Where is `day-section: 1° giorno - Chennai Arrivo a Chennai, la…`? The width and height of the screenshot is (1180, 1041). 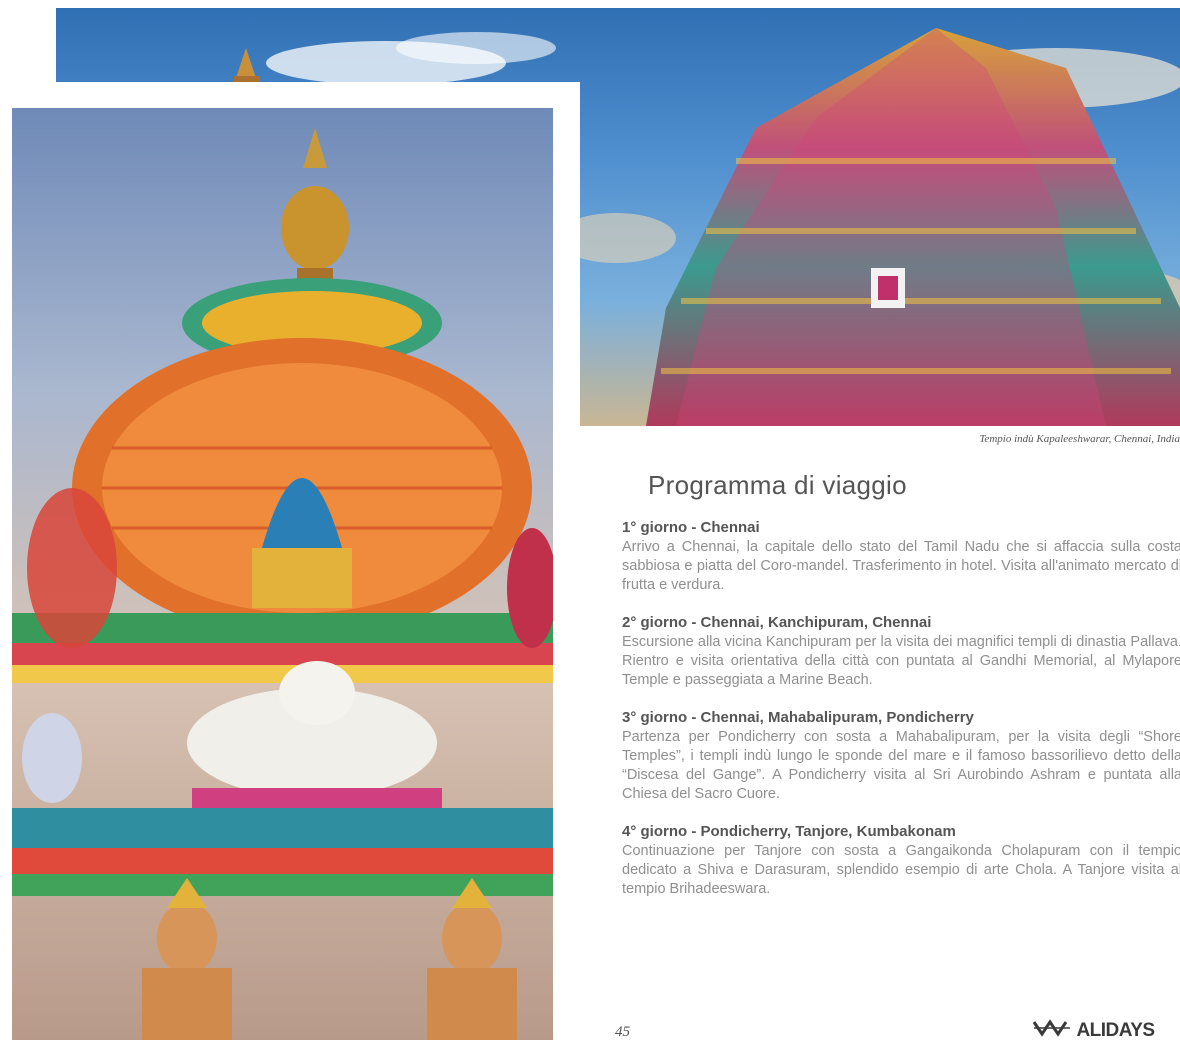 day-section: 1° giorno - Chennai Arrivo a Chennai, la… is located at coordinates (901, 557).